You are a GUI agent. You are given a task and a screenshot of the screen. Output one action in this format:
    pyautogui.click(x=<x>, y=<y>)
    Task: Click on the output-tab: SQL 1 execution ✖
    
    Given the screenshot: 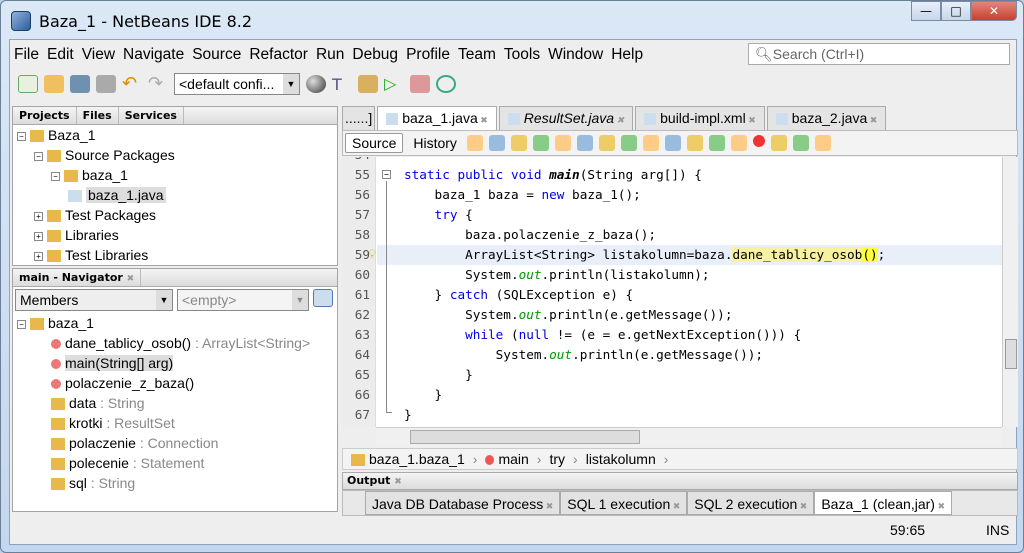 What is the action you would take?
    pyautogui.click(x=624, y=503)
    